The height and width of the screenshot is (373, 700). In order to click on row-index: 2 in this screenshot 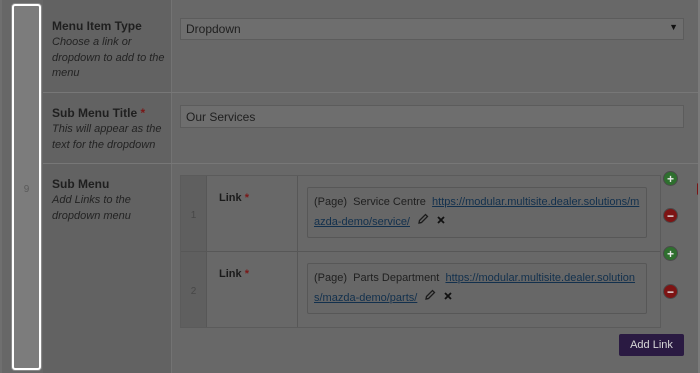, I will do `click(193, 291)`.